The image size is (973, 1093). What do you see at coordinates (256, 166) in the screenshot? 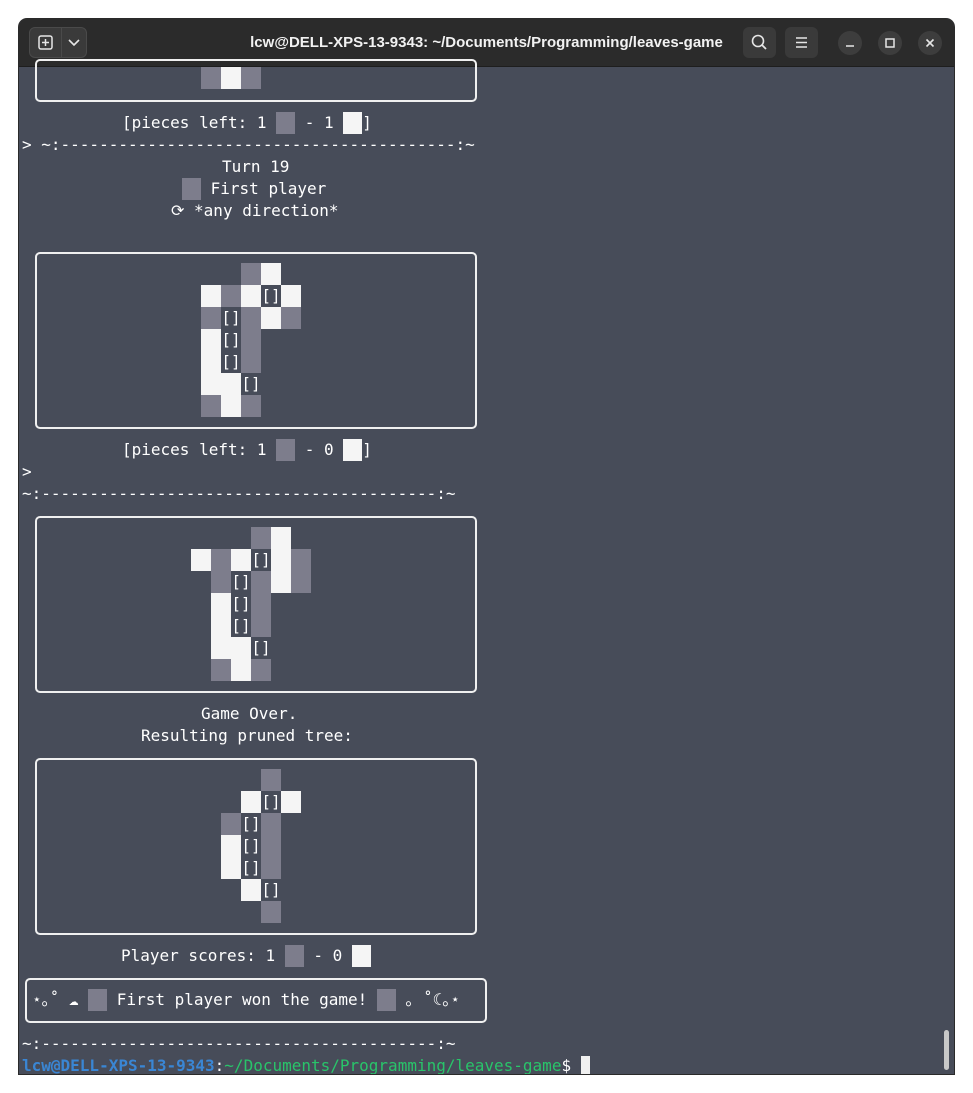
I see `turn-label: Turn 19` at bounding box center [256, 166].